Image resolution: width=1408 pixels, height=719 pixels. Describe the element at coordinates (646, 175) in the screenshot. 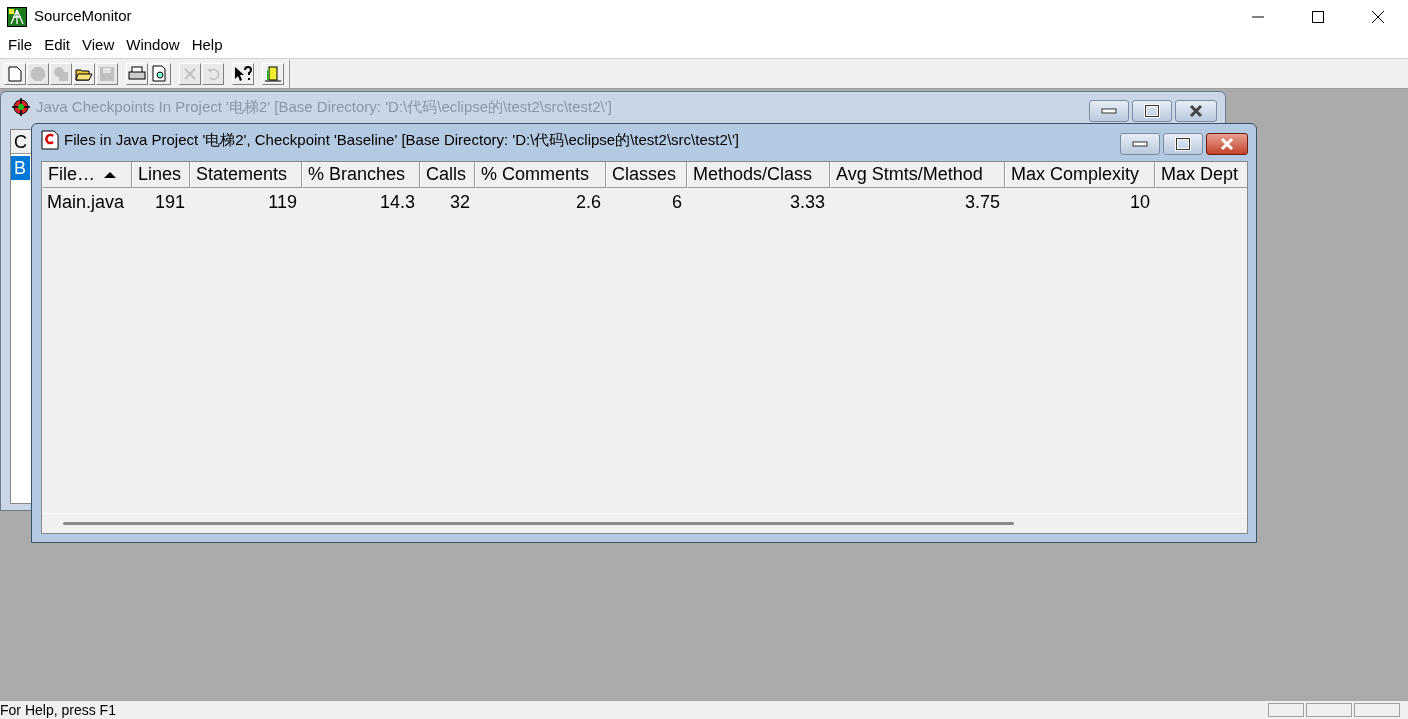

I see `column-header: Classes` at that location.